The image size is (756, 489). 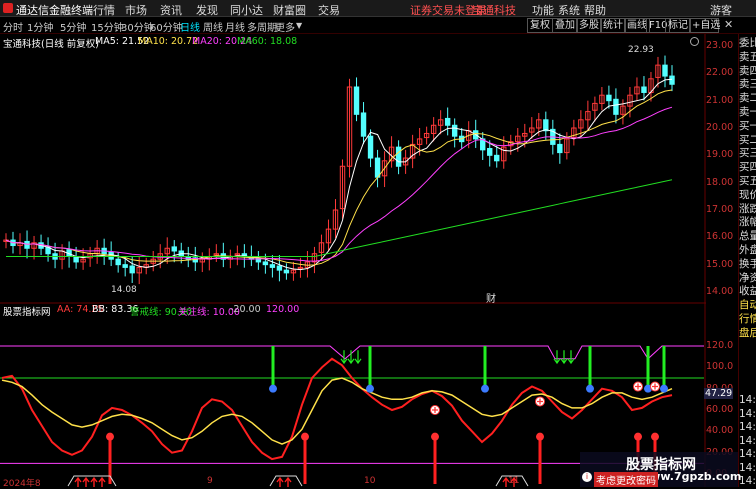 What do you see at coordinates (747, 126) in the screenshot?
I see `side-panel-label: 买一` at bounding box center [747, 126].